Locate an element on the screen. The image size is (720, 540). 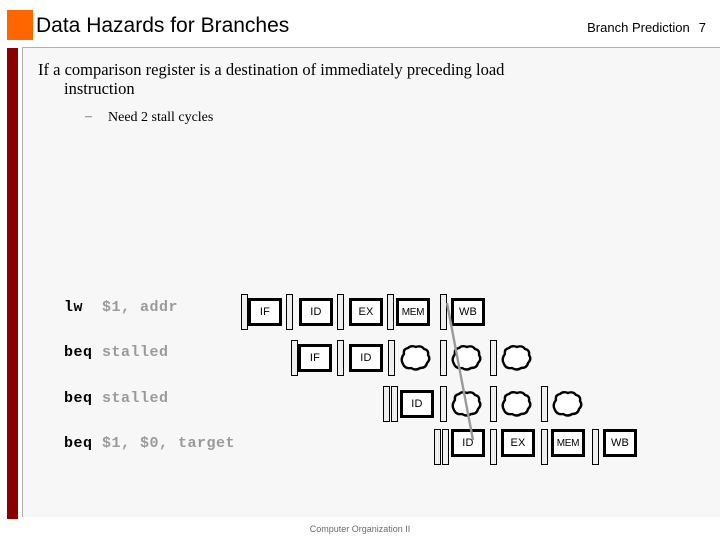
bullet-level-2: – Need 2 stall cycles is located at coordinates (358, 117).